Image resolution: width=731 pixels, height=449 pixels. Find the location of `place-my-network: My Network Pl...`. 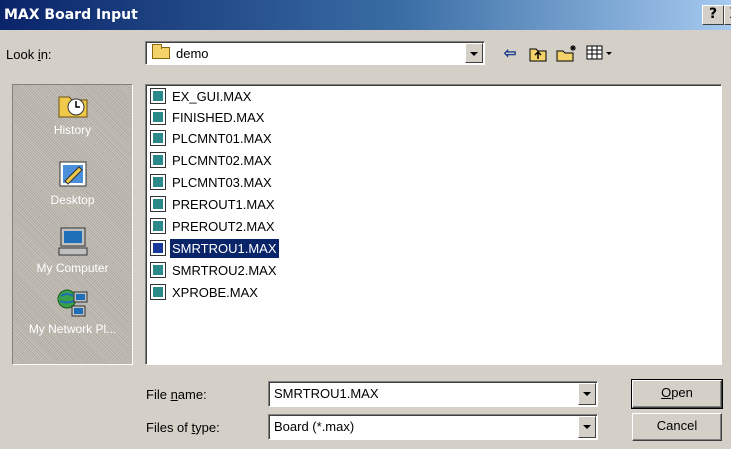

place-my-network: My Network Pl... is located at coordinates (72, 312).